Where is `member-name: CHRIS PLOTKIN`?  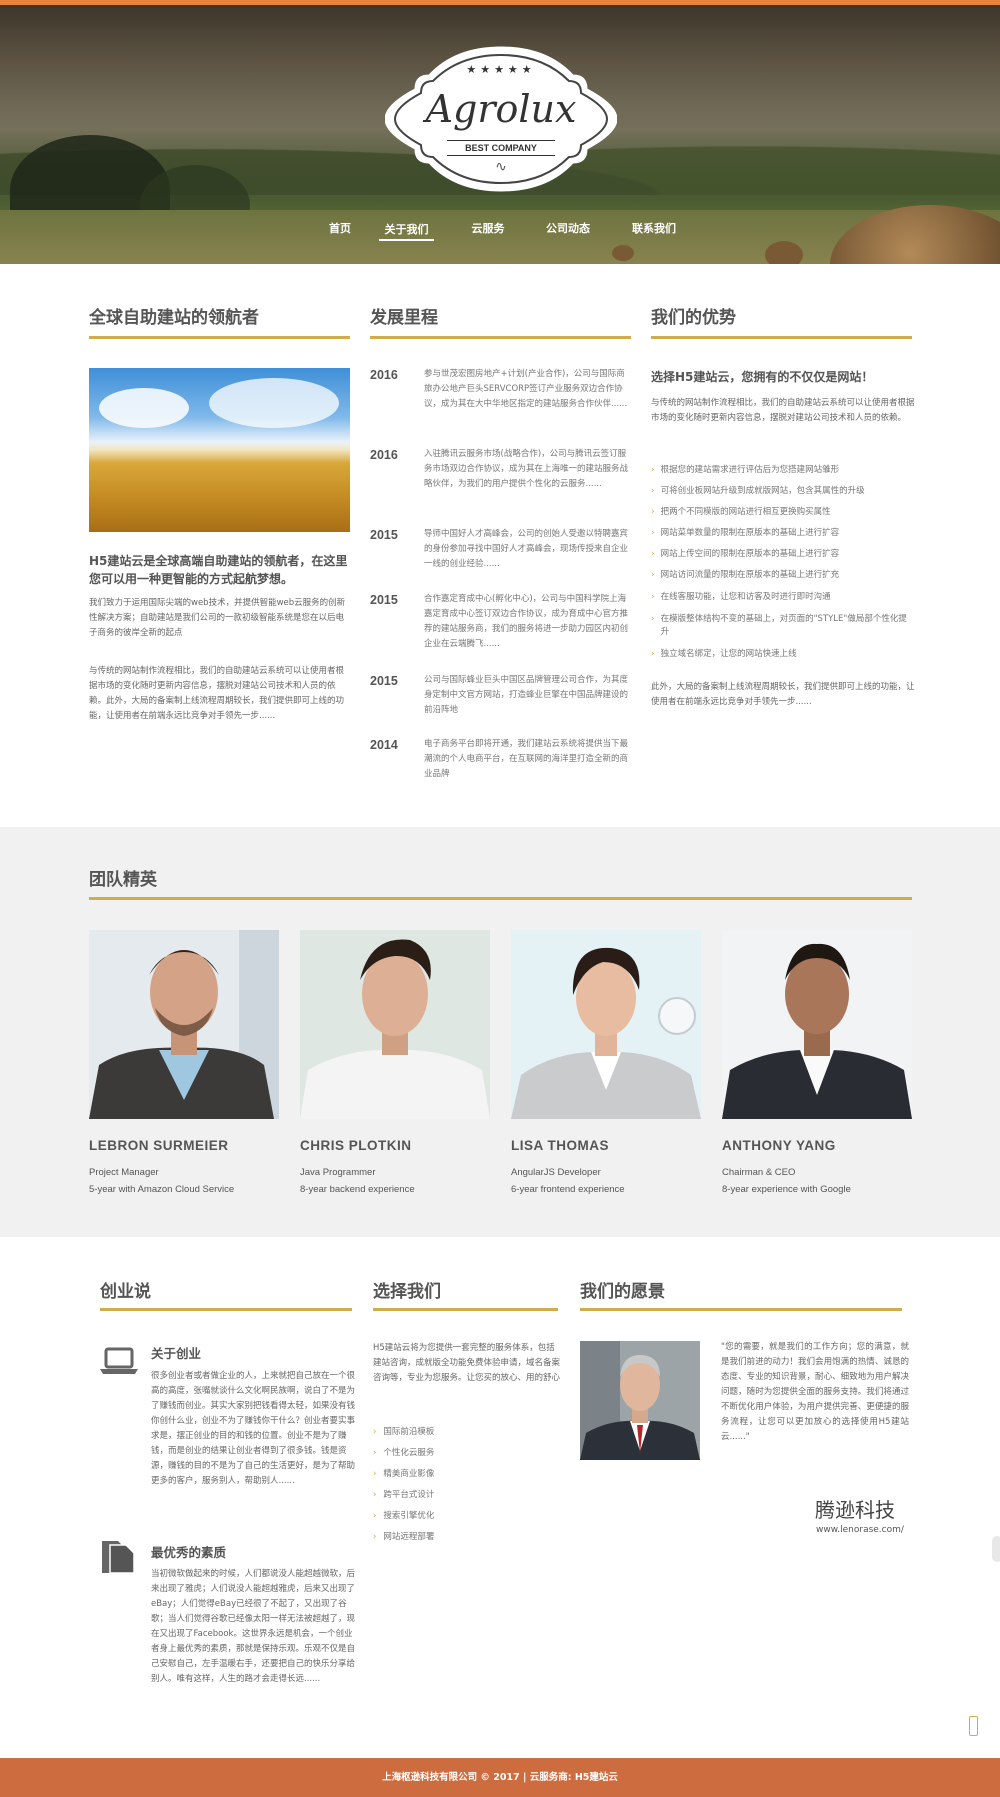
member-name: CHRIS PLOTKIN is located at coordinates (356, 1145).